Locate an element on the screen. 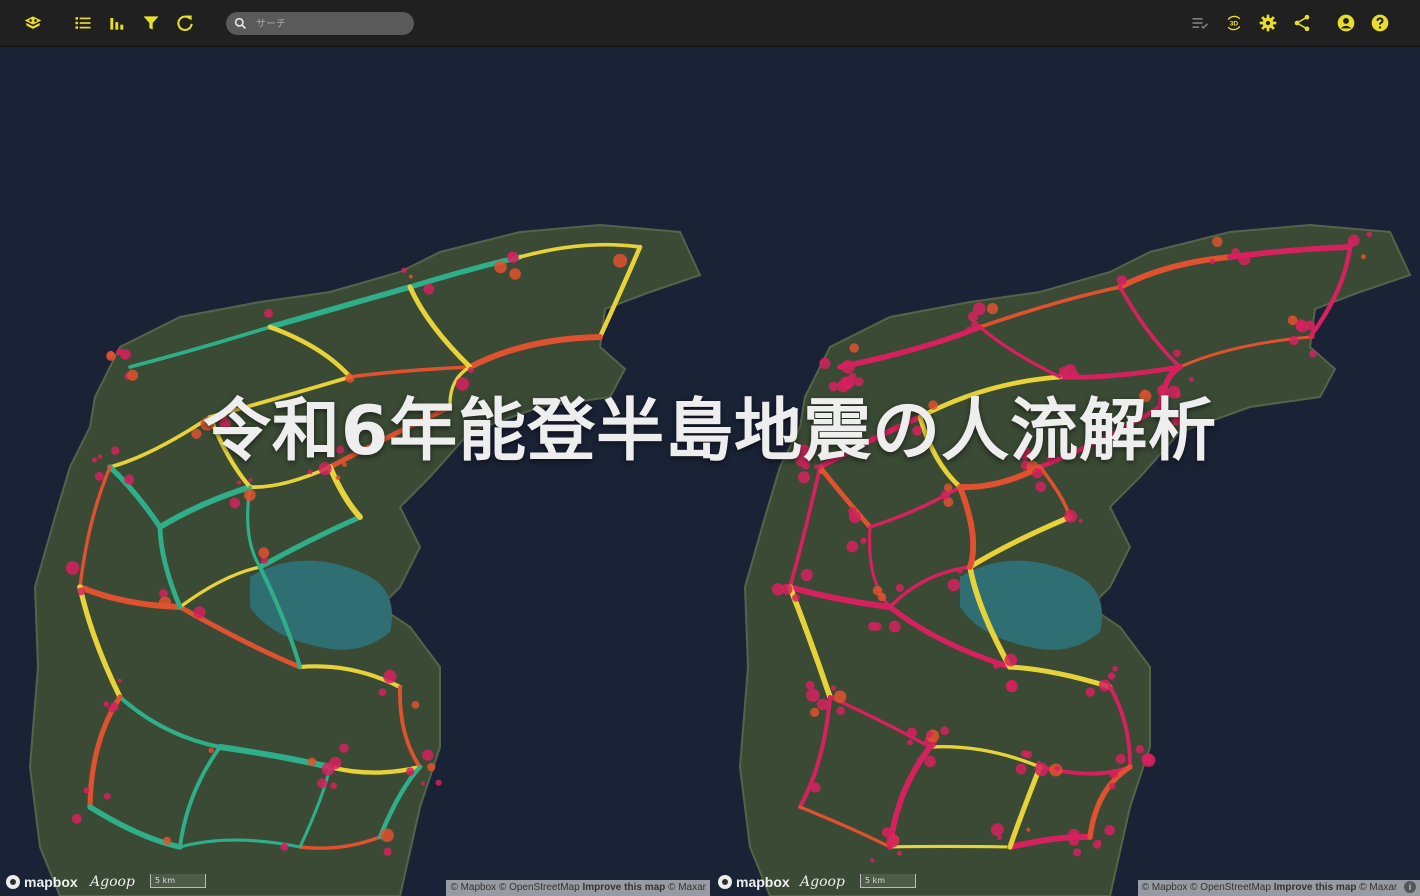 Image resolution: width=1420 pixels, height=896 pixels. 3d-rotate-icon: 3D is located at coordinates (1234, 23).